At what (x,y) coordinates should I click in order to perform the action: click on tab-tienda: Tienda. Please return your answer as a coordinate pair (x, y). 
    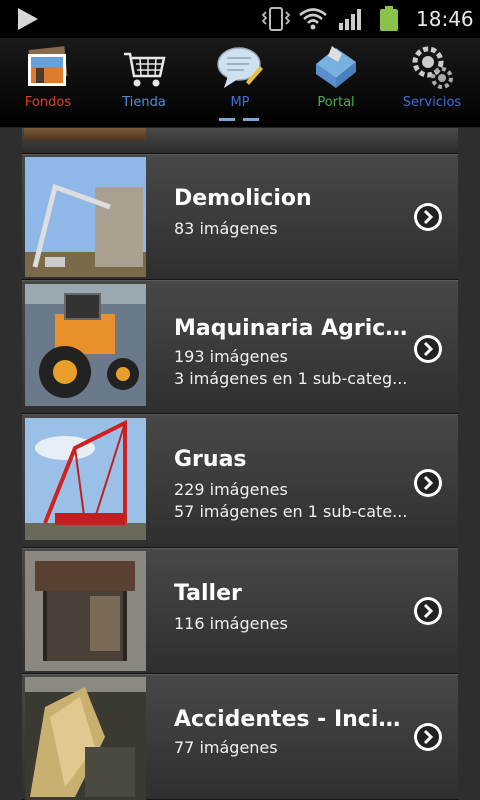
    Looking at the image, I should click on (144, 83).